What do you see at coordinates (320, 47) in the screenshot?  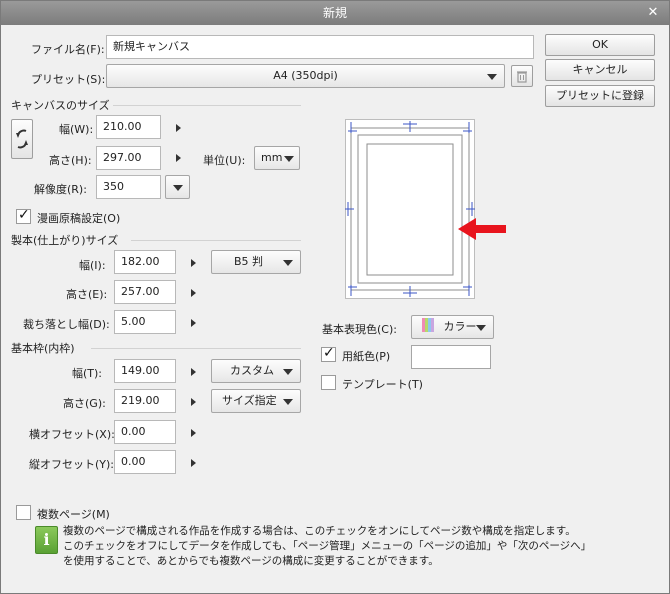 I see `file-name-input: 新規キャンバス` at bounding box center [320, 47].